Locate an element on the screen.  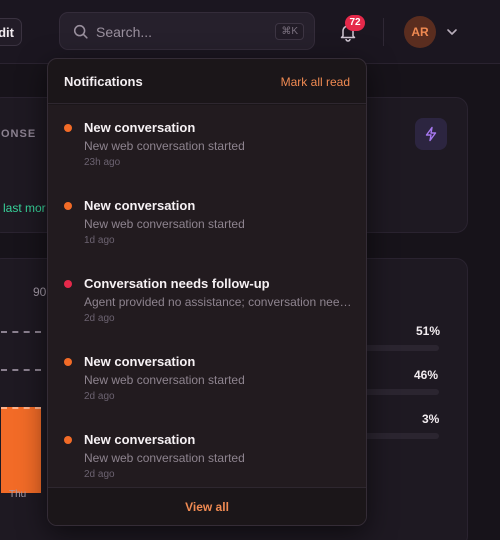
notifications-title: Notifications is located at coordinates (103, 81).